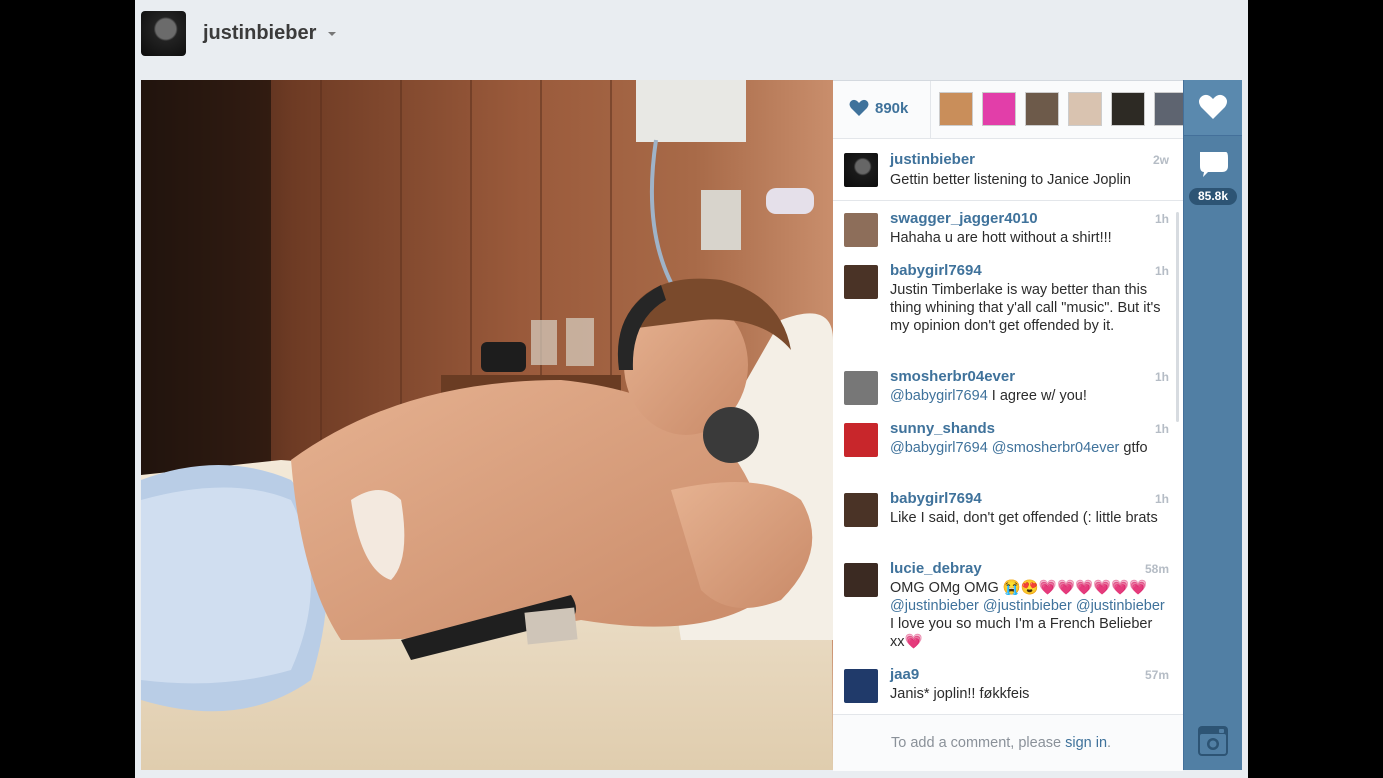 This screenshot has width=1383, height=778. I want to click on comment-text: @babygirl7694 I agree w/ you!, so click(1027, 396).